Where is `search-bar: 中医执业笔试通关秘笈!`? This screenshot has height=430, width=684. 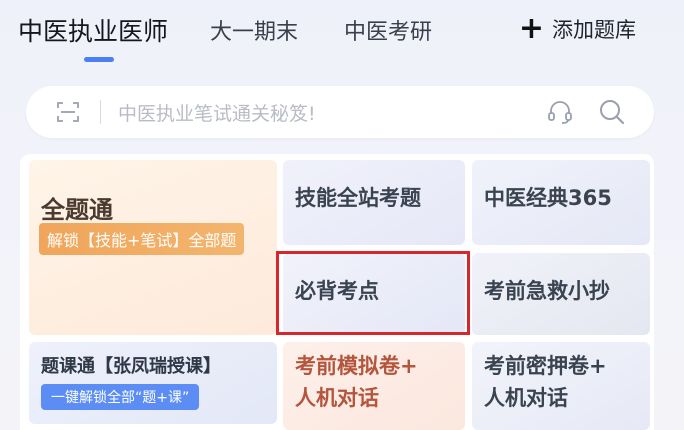
search-bar: 中医执业笔试通关秘笈! is located at coordinates (340, 112).